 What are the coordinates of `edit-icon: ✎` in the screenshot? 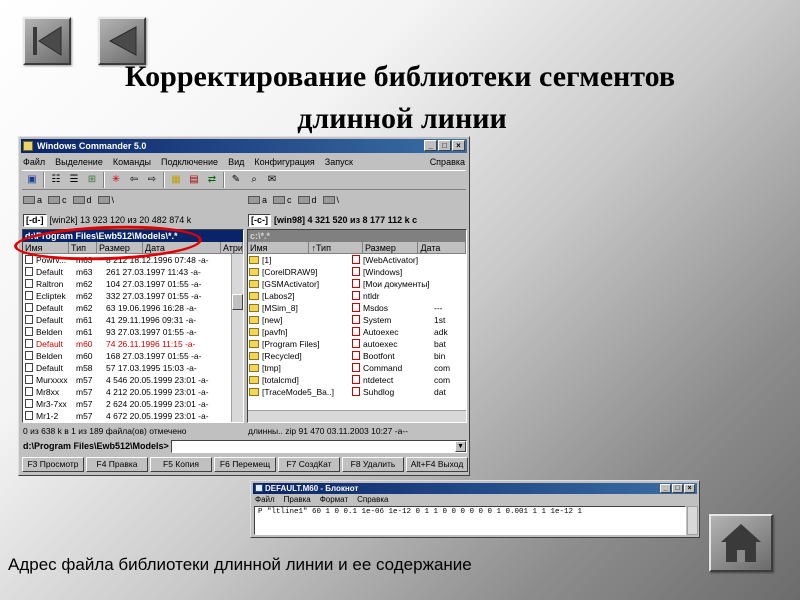 It's located at (236, 180).